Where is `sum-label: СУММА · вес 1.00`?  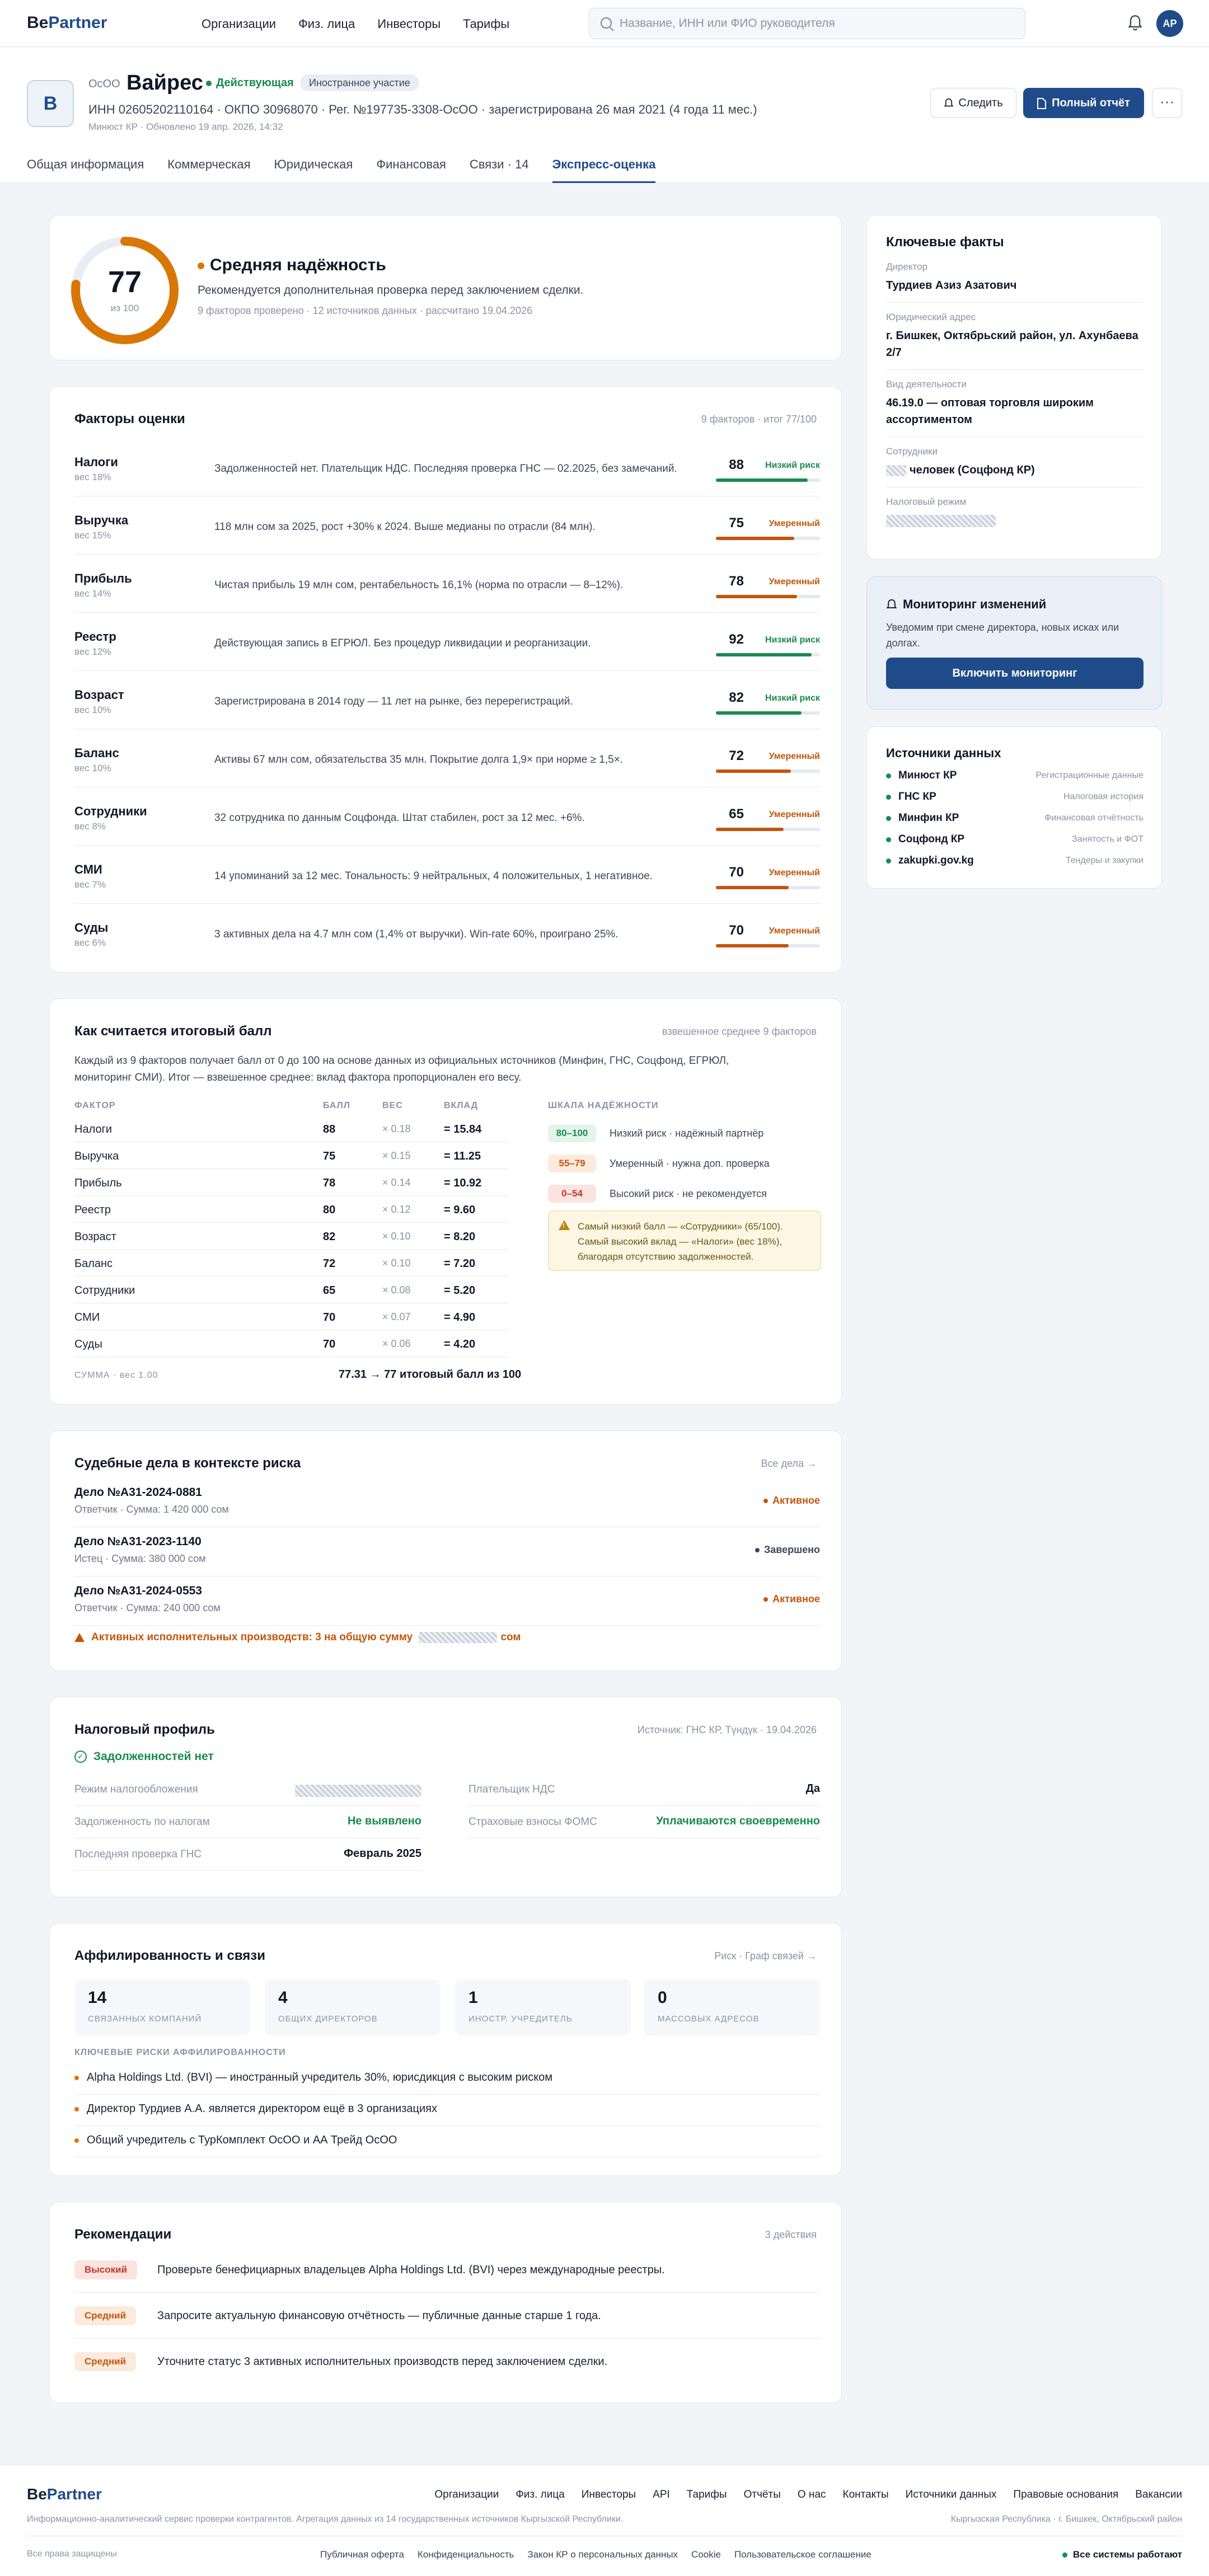 sum-label: СУММА · вес 1.00 is located at coordinates (116, 1375).